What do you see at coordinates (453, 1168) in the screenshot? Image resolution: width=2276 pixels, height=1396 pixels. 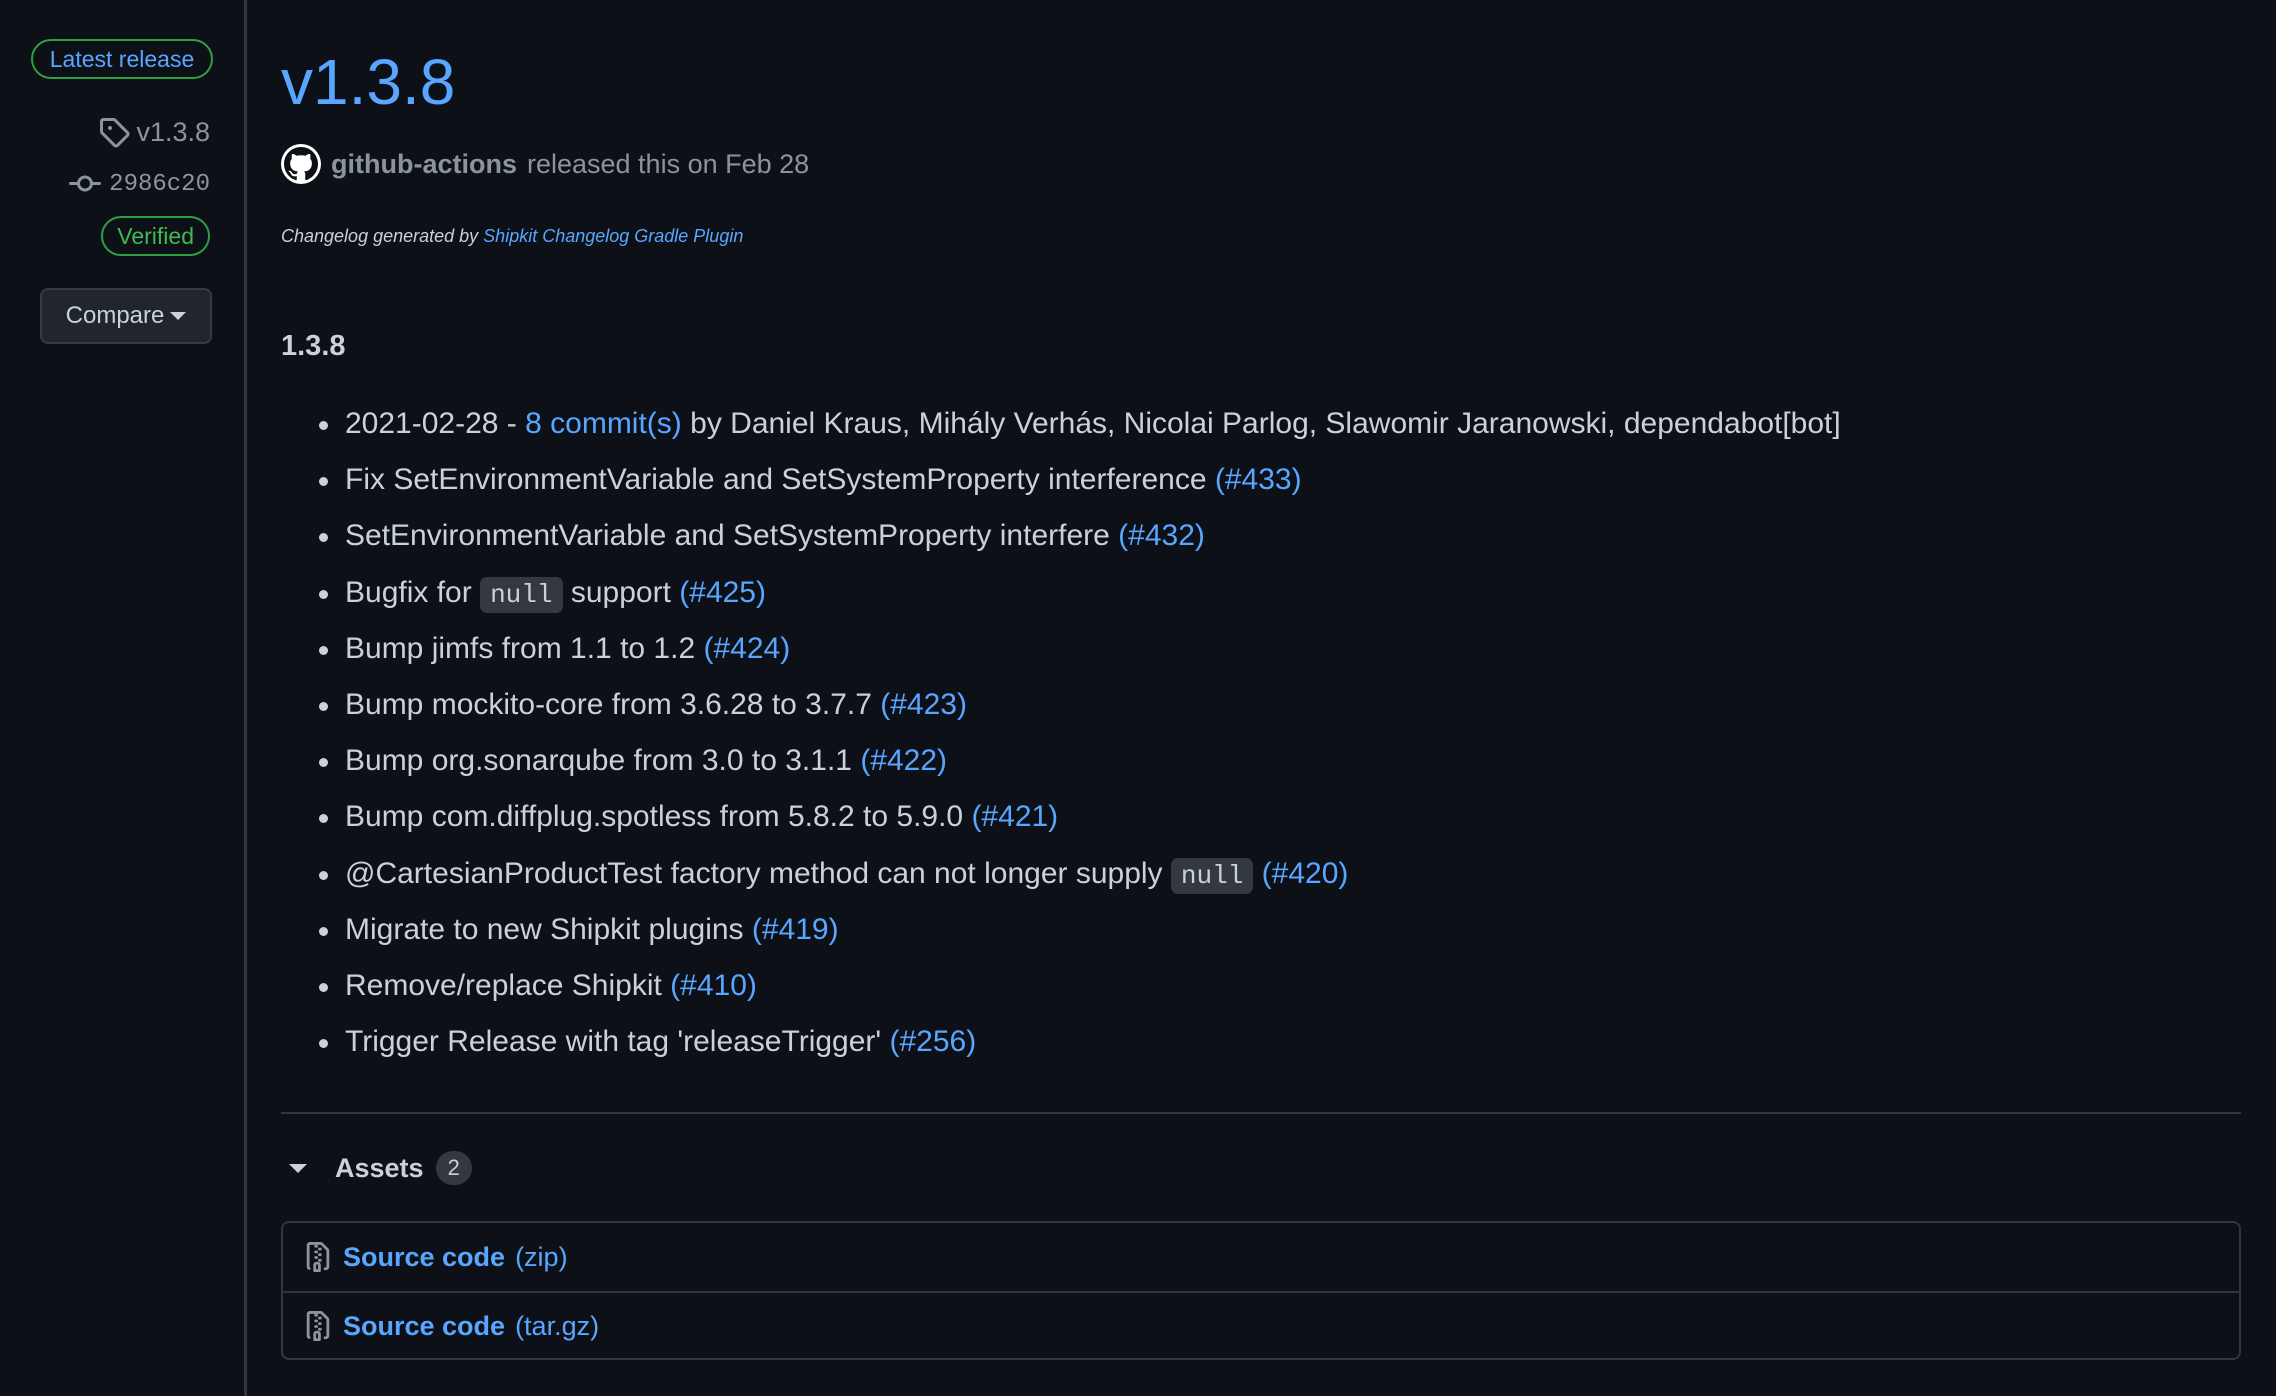 I see `assets-count-badge: 2` at bounding box center [453, 1168].